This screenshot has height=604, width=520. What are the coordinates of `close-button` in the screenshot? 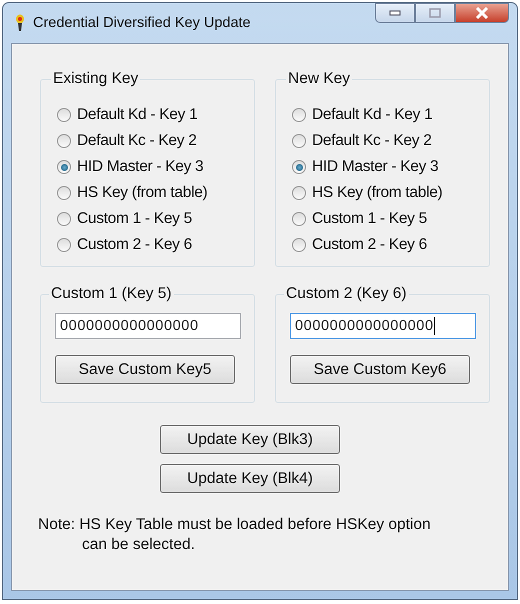 It's located at (482, 13).